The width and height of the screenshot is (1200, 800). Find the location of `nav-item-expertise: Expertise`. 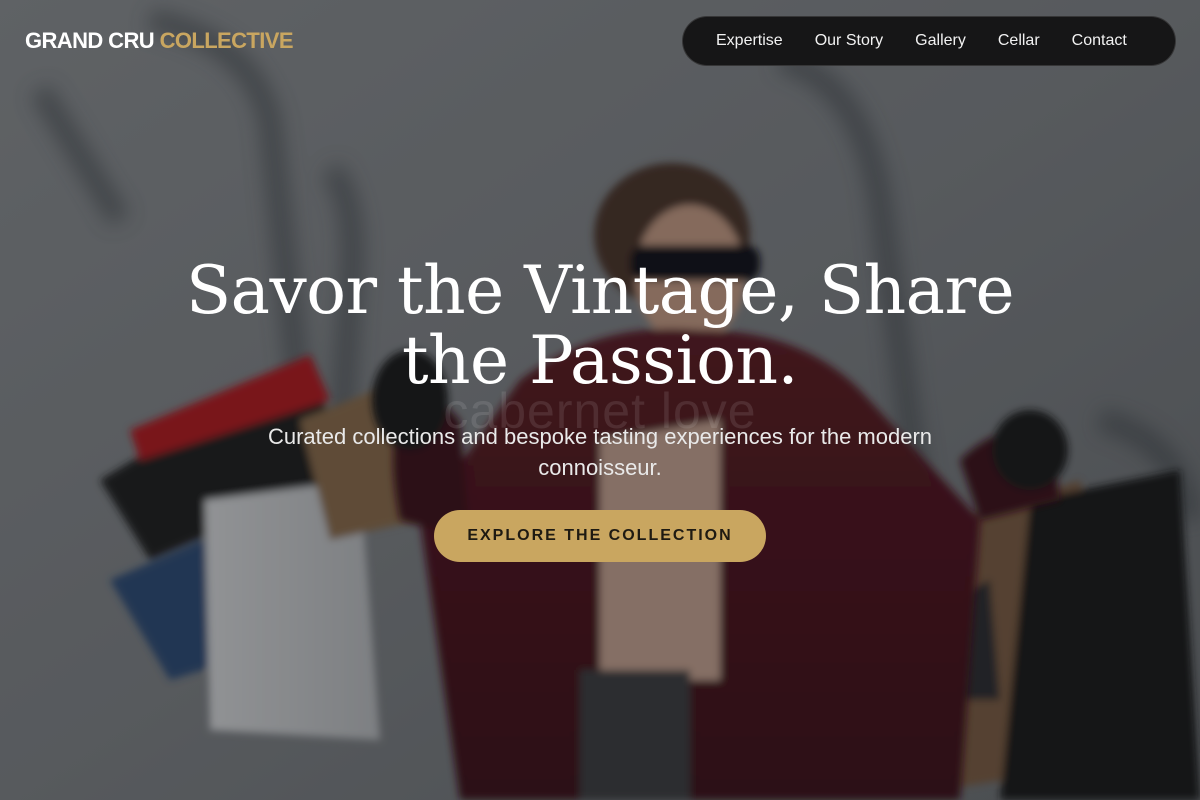

nav-item-expertise: Expertise is located at coordinates (749, 41).